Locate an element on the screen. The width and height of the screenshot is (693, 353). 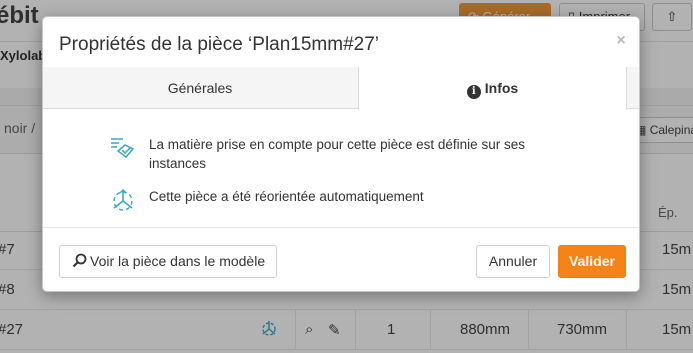
tab-general-label: Générales is located at coordinates (200, 88).